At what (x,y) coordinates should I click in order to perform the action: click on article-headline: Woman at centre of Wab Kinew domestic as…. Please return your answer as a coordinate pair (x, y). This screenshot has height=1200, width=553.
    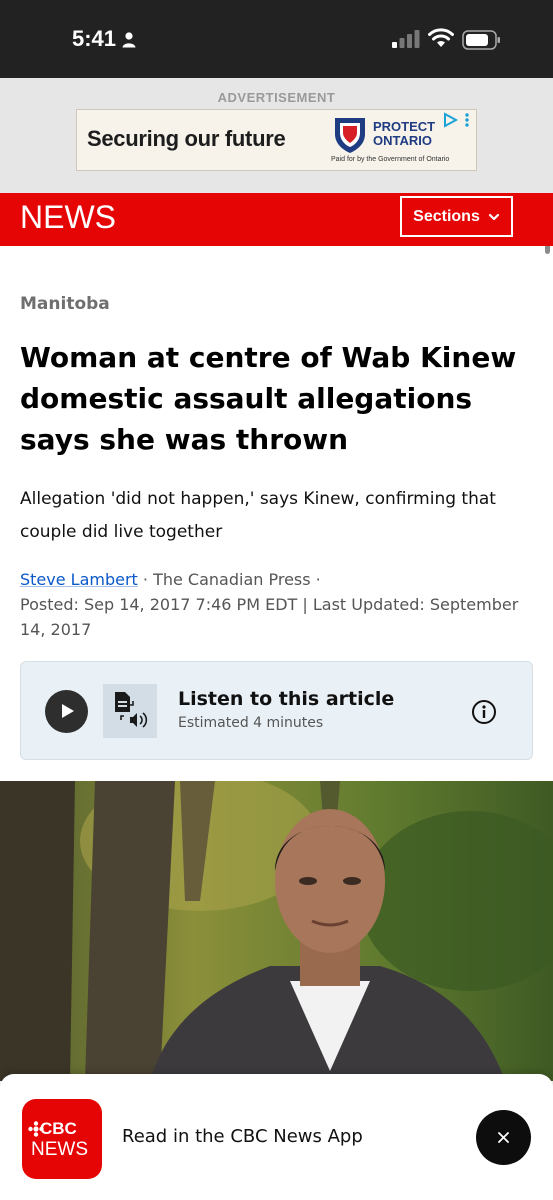
    Looking at the image, I should click on (268, 398).